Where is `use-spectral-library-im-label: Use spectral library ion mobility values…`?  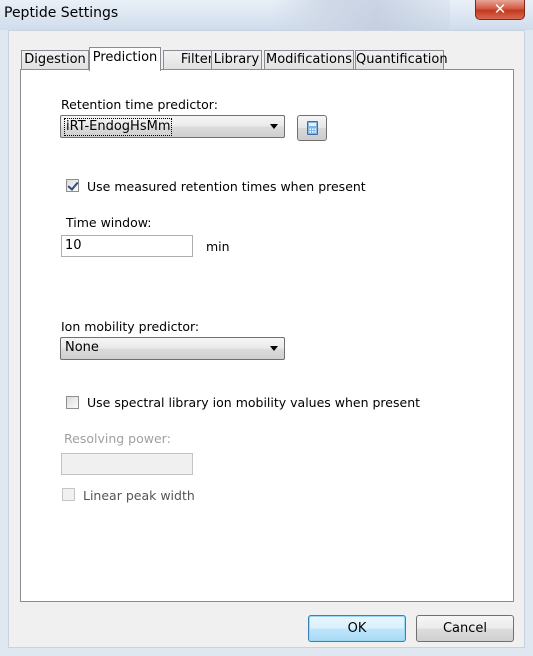
use-spectral-library-im-label: Use spectral library ion mobility values… is located at coordinates (254, 402).